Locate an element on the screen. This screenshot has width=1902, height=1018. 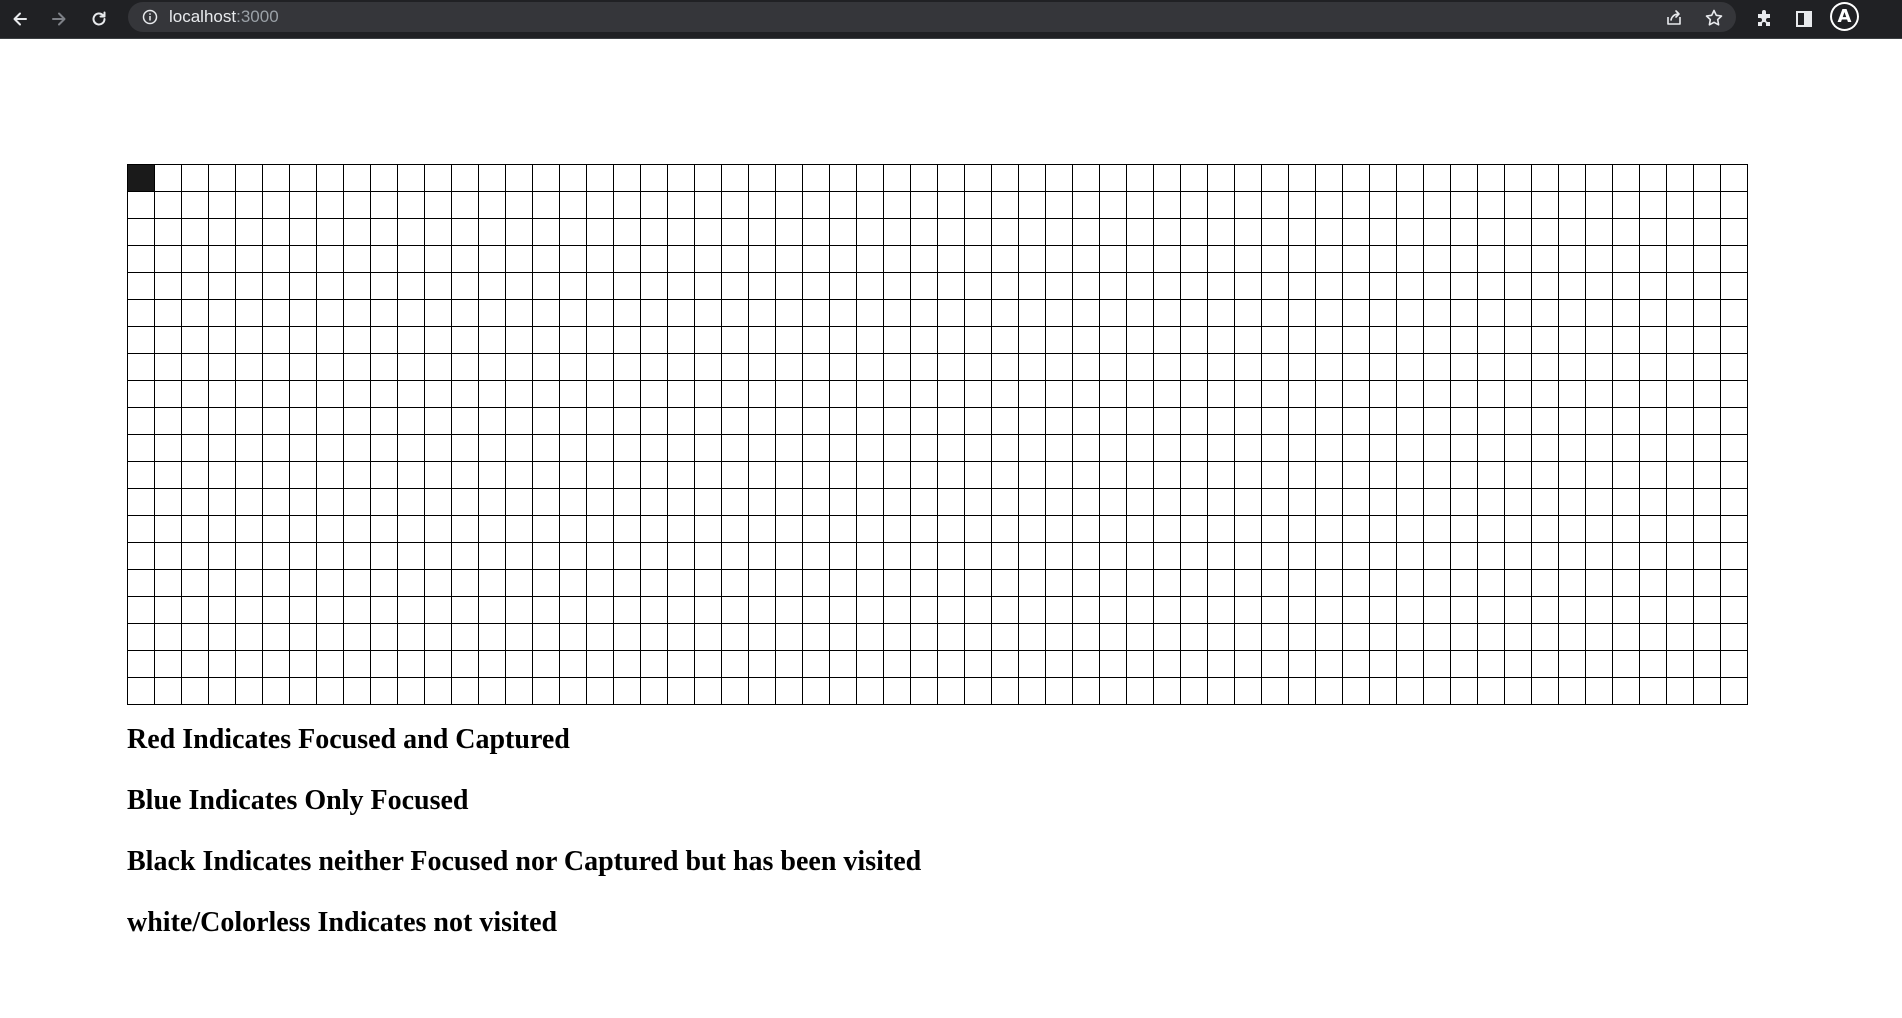
url-text: localhost:3000 is located at coordinates (224, 17).